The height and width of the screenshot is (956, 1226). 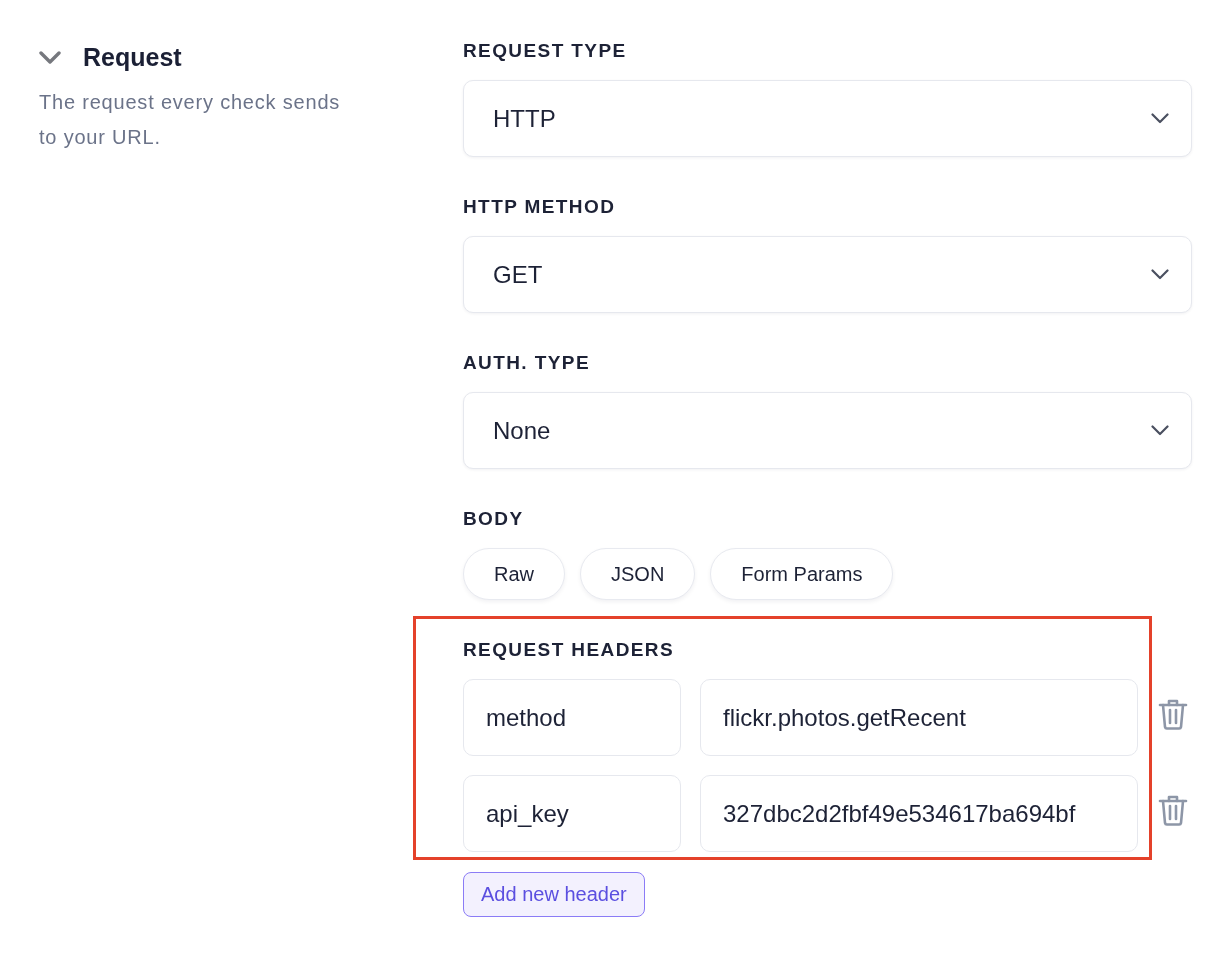 I want to click on dropdown: None, so click(x=827, y=430).